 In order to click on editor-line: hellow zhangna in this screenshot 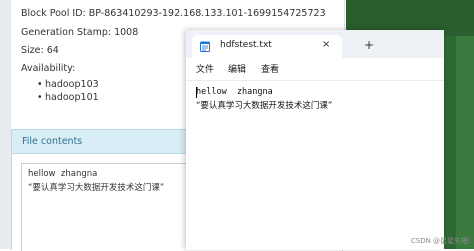, I will do `click(234, 92)`.